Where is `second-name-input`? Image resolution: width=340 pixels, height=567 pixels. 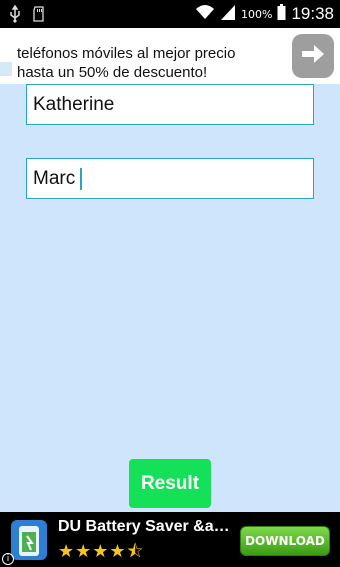 second-name-input is located at coordinates (170, 178).